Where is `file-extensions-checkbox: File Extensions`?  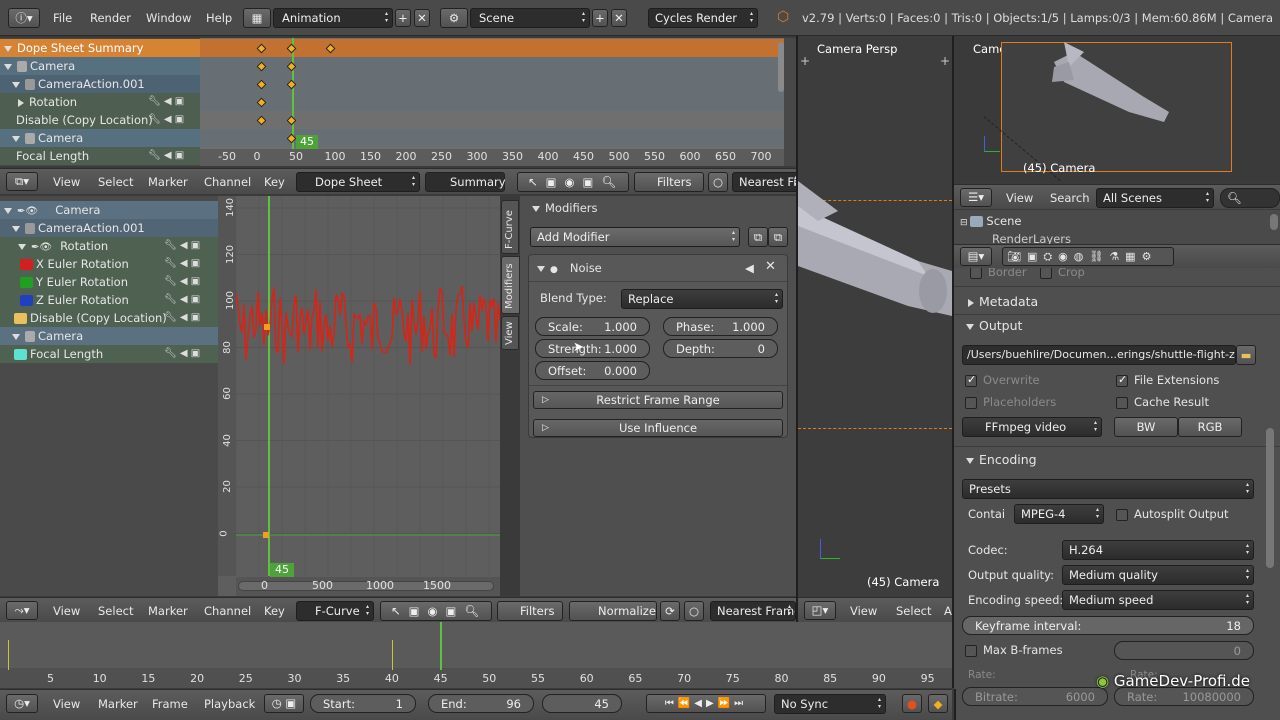
file-extensions-checkbox: File Extensions is located at coordinates (1167, 380).